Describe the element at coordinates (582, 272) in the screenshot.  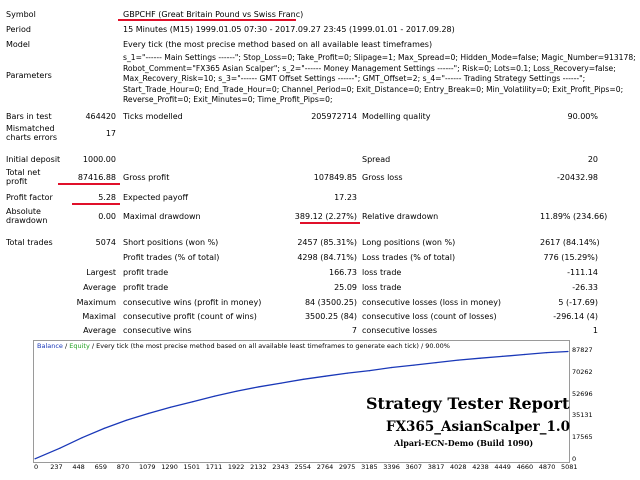
I see `largest-loss-value: -111.14` at that location.